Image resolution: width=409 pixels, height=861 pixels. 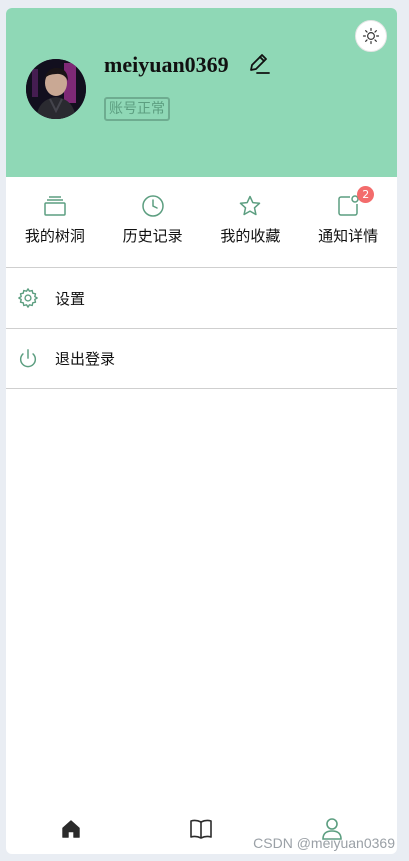 I want to click on quick-link-history: 历史记录, so click(x=153, y=222).